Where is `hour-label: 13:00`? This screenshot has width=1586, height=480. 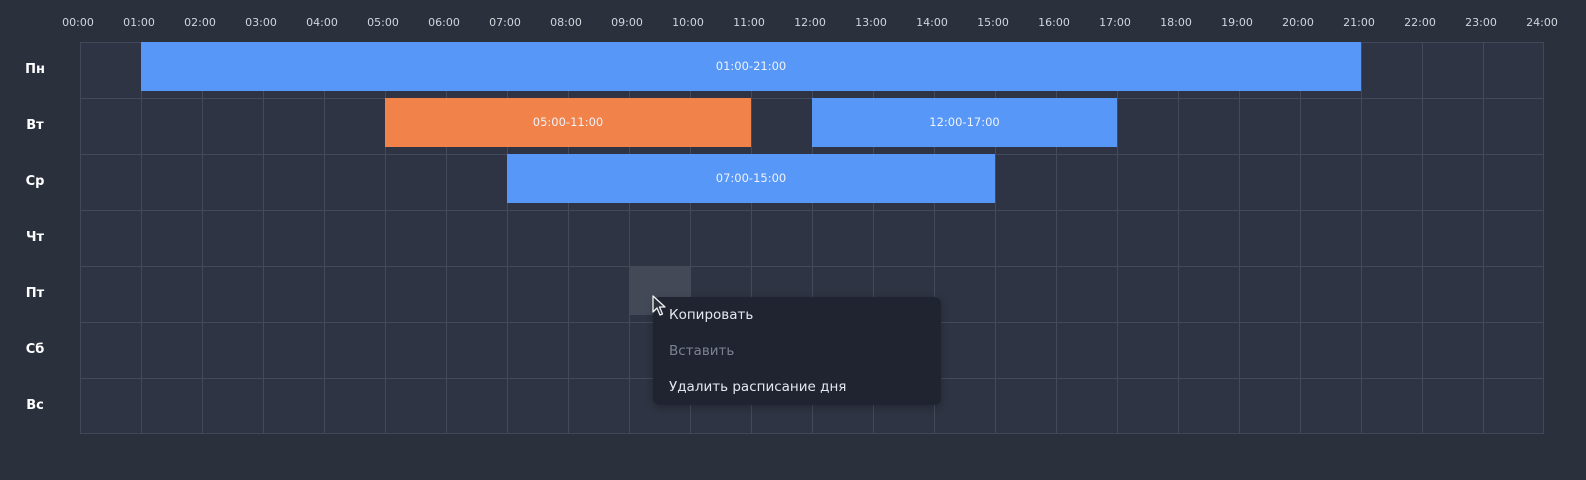 hour-label: 13:00 is located at coordinates (871, 22).